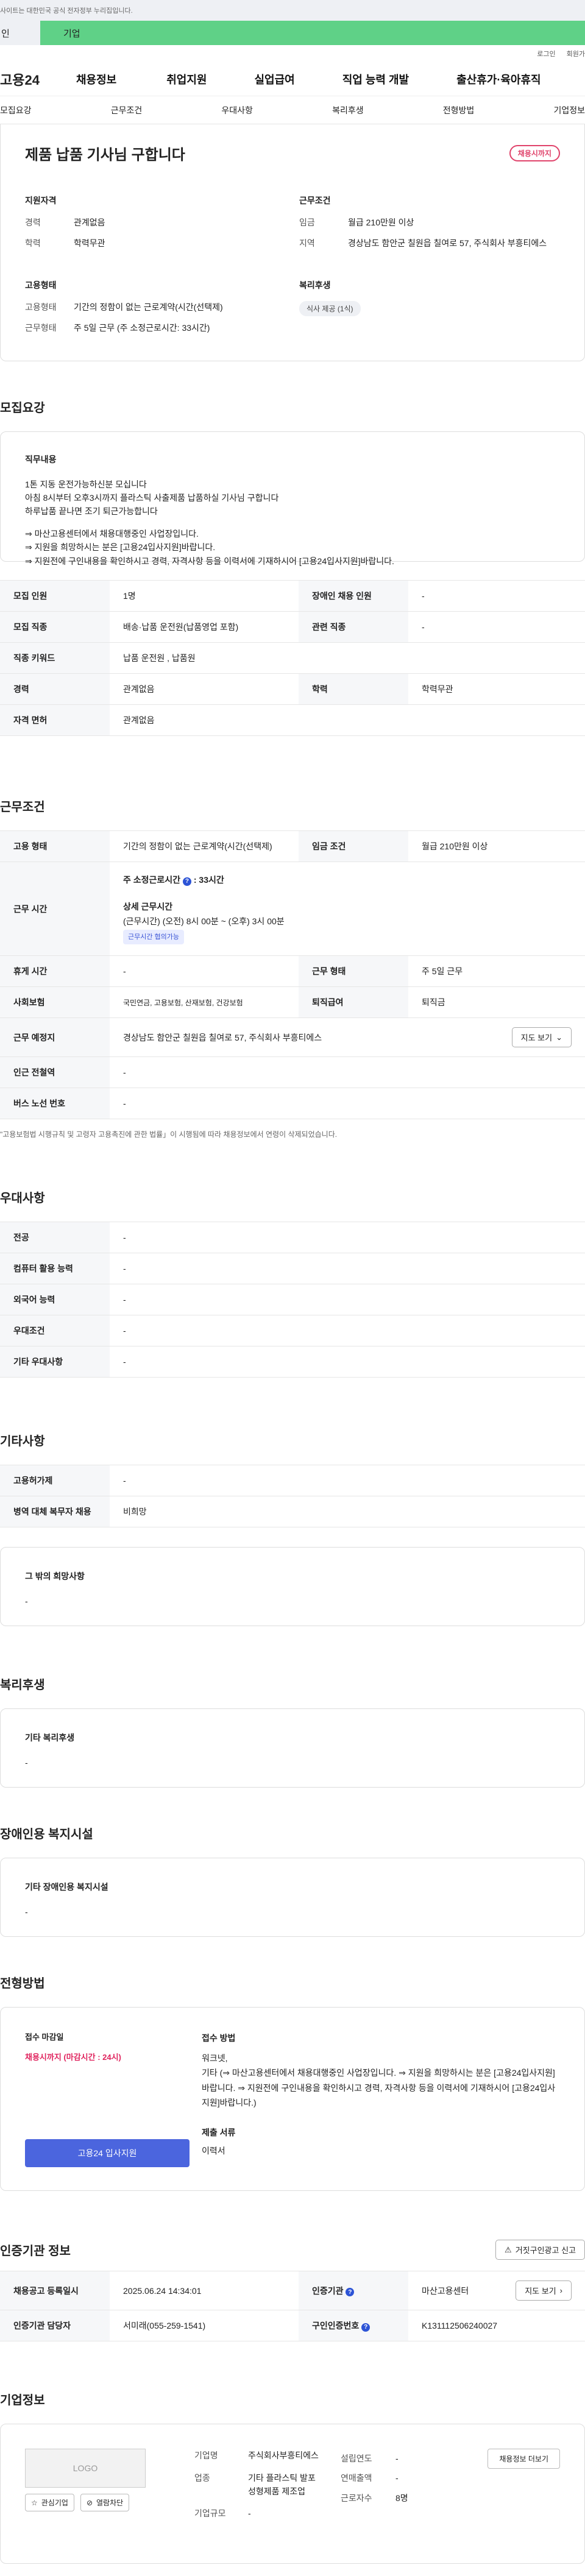  Describe the element at coordinates (186, 79) in the screenshot. I see `gnb-employment-support: 취업지원` at that location.